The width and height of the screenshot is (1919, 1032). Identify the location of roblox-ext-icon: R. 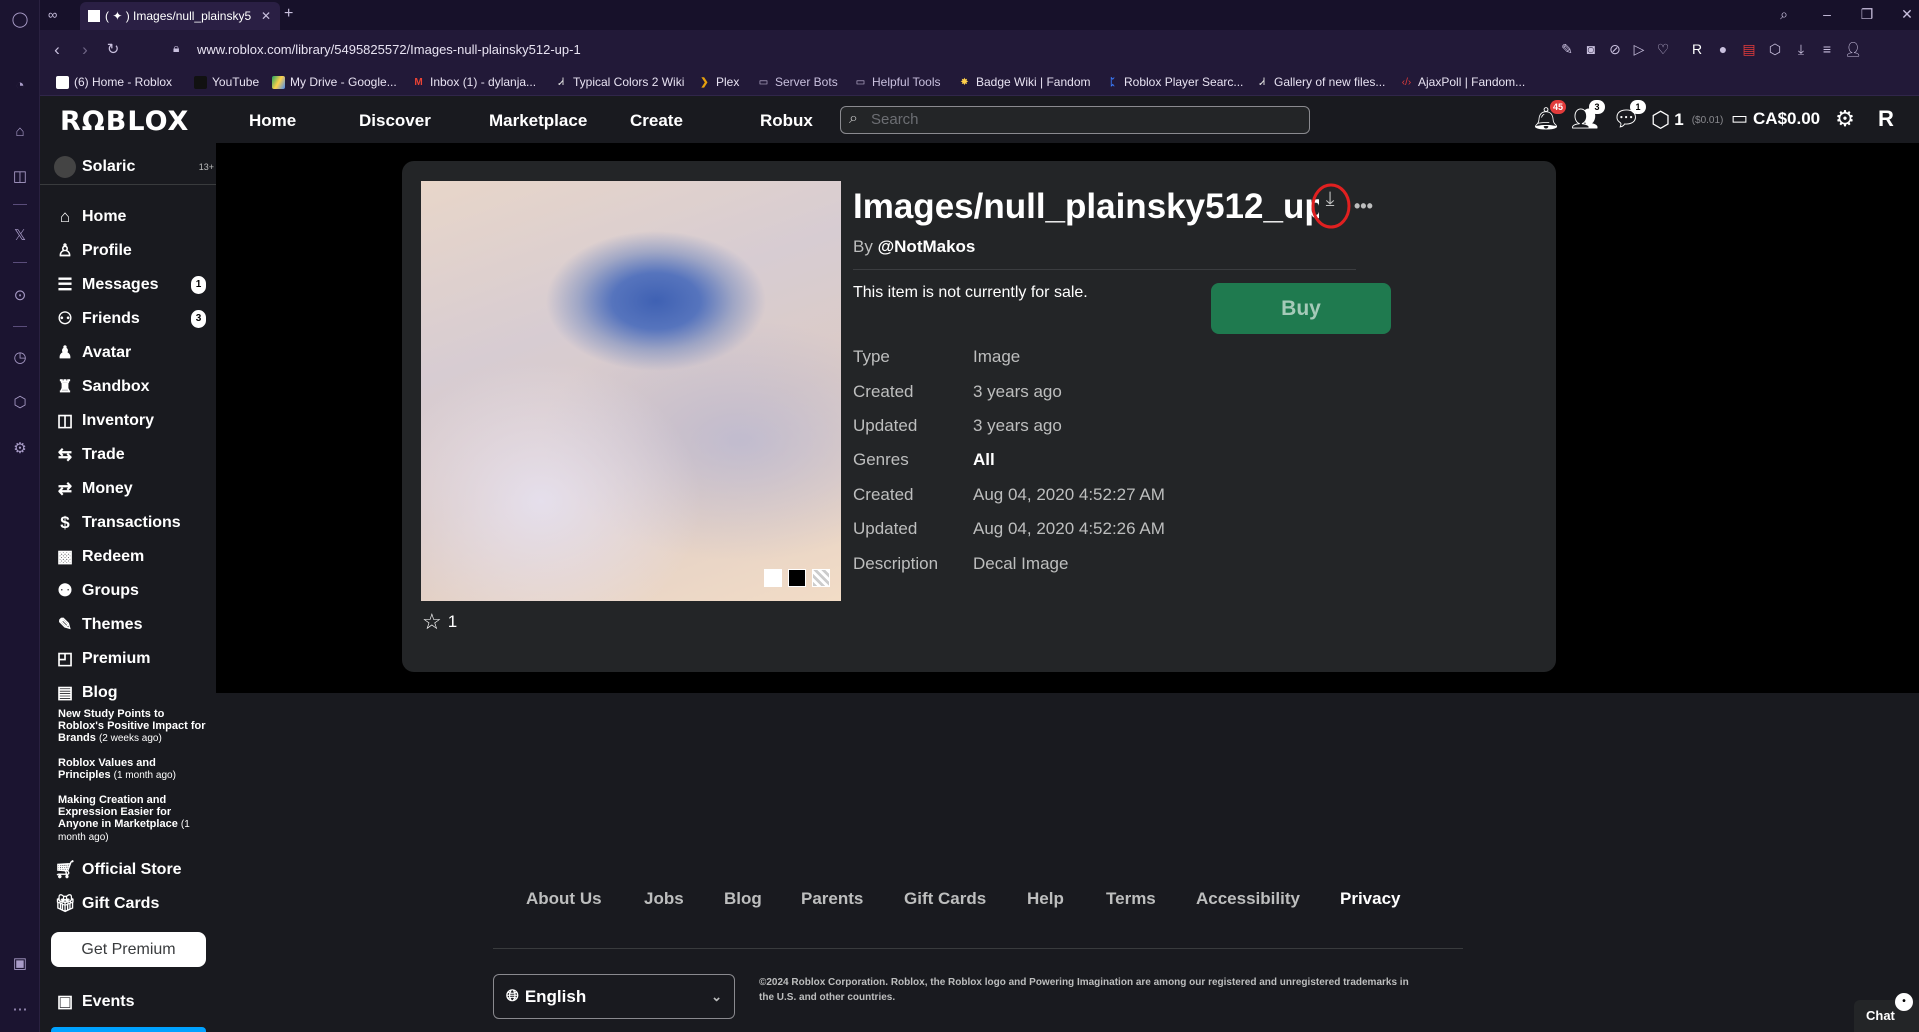
(1697, 50).